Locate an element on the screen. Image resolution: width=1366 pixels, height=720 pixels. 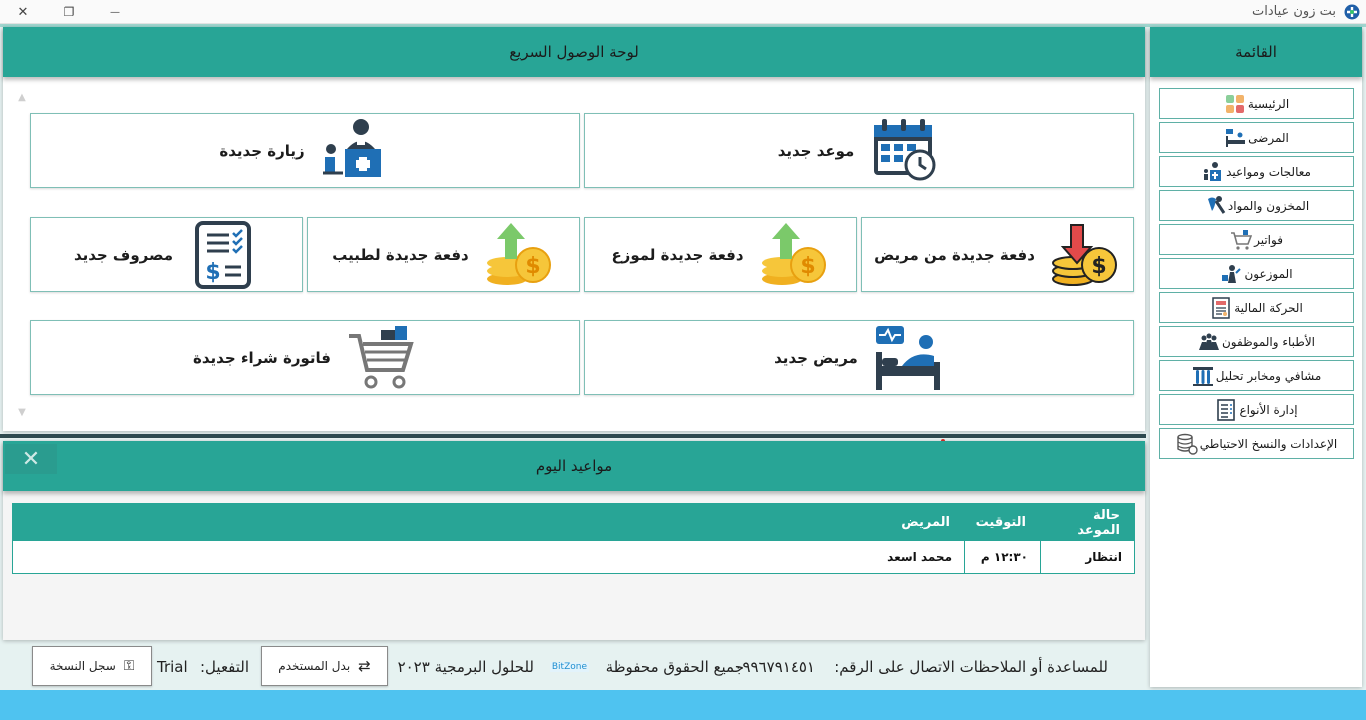
sidebar-item-label: الأطباء والموظفون is located at coordinates (1268, 341).